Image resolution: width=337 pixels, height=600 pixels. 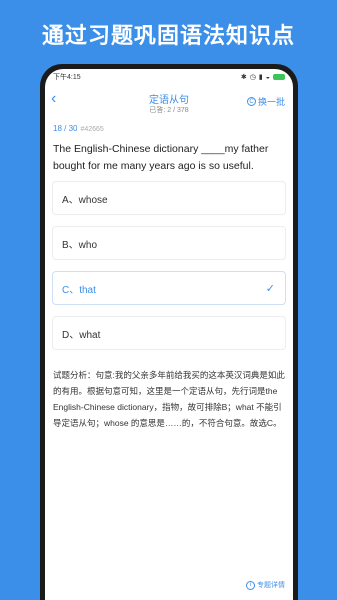 What do you see at coordinates (271, 585) in the screenshot?
I see `topic-detail-label: 专题详情` at bounding box center [271, 585].